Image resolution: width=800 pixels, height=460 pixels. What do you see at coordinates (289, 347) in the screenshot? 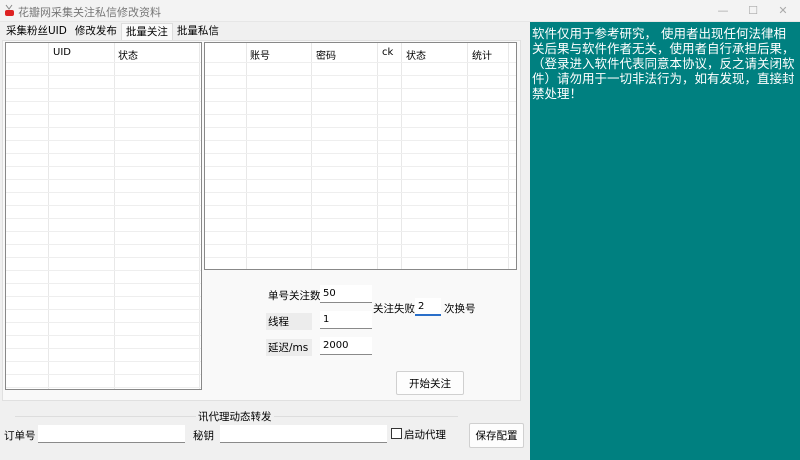
I see `delay-label: 延迟/ms` at bounding box center [289, 347].